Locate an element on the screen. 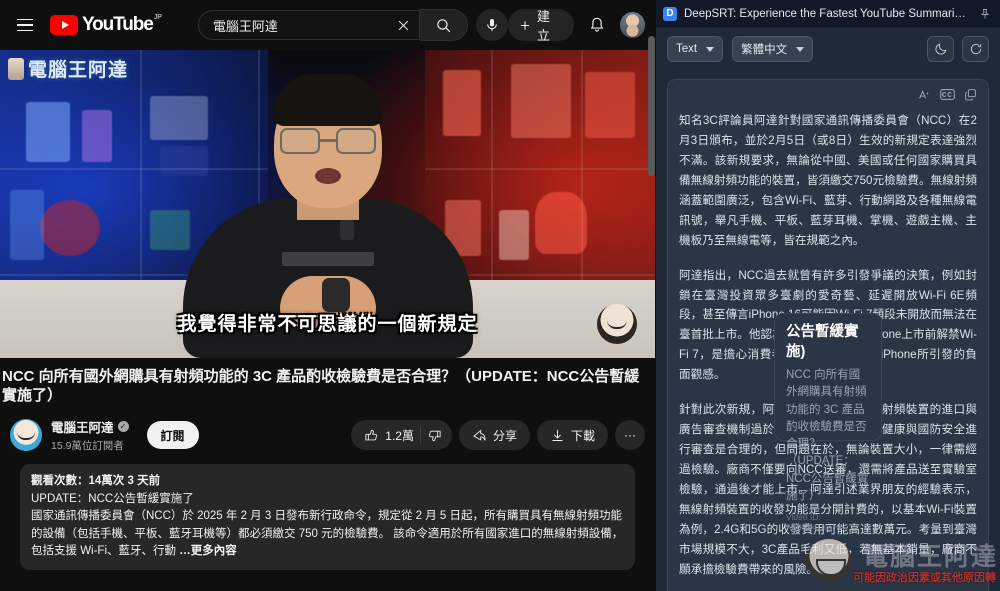  views-and-date: 觀看次數：14萬次 3 天前 is located at coordinates (96, 481).